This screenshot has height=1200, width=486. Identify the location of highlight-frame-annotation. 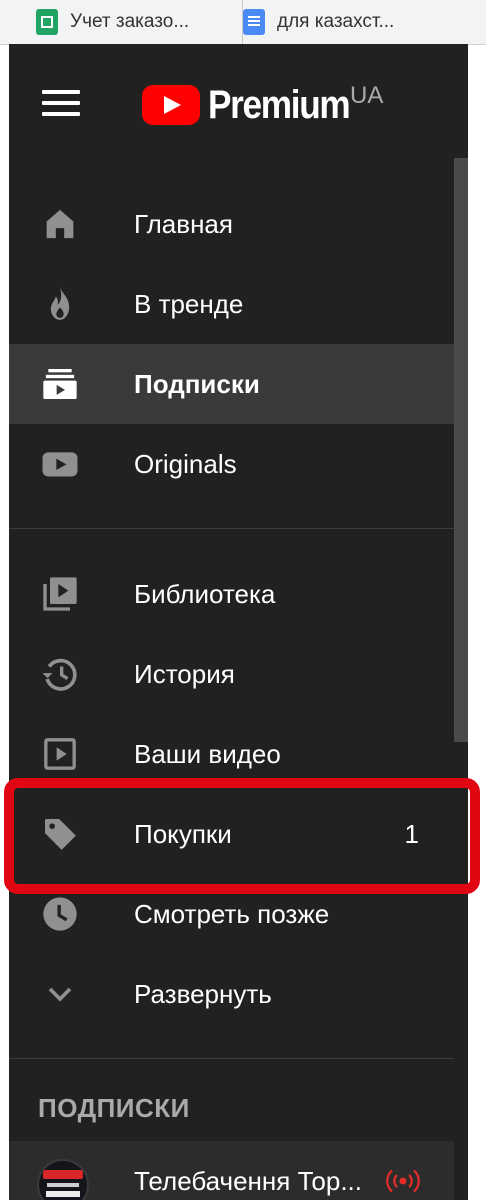
(242, 836).